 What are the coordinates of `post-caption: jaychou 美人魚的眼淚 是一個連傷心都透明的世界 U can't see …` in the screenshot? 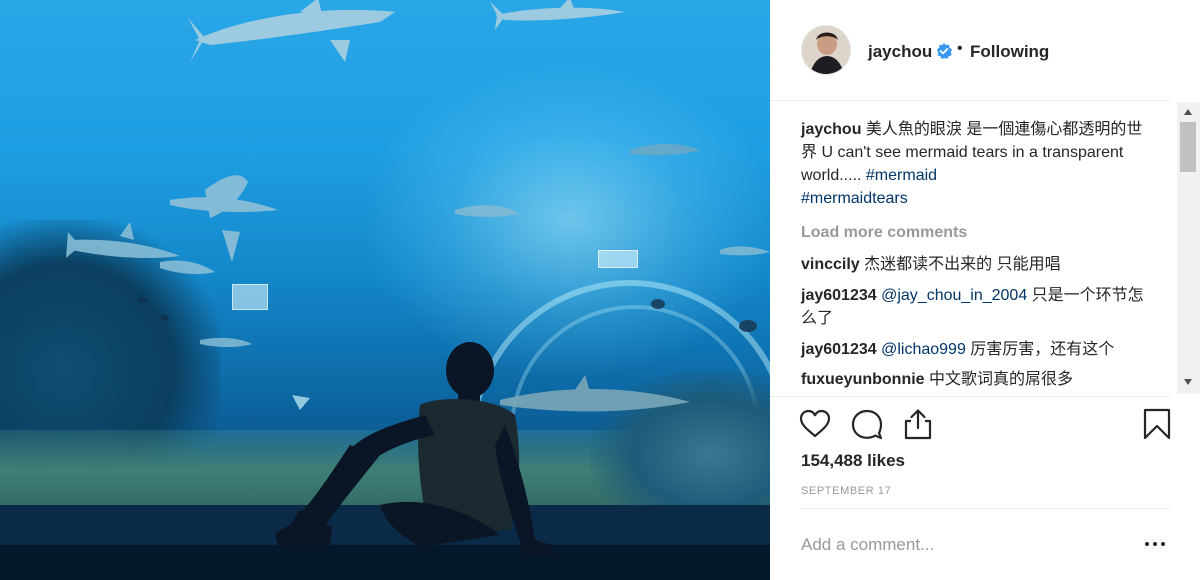 It's located at (978, 164).